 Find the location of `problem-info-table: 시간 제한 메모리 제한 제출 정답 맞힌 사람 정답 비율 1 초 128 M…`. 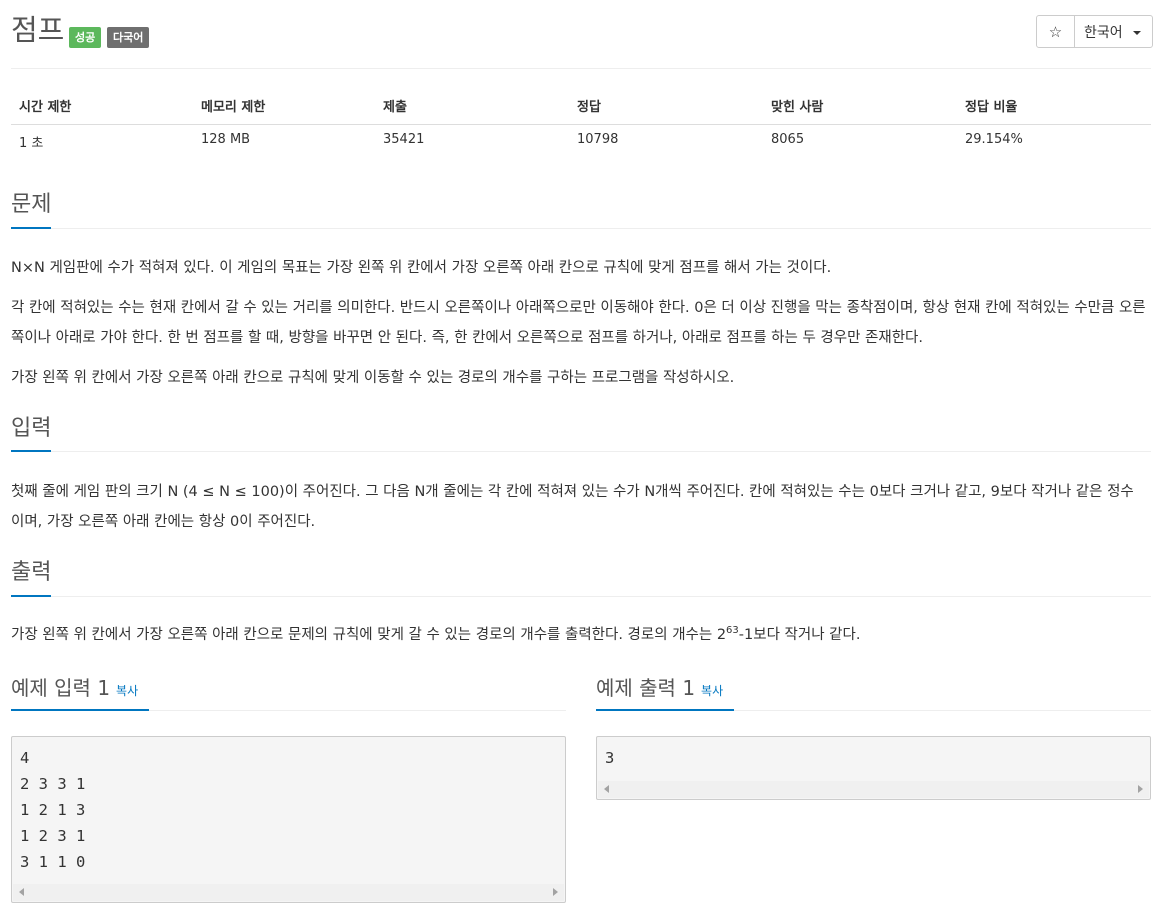

problem-info-table: 시간 제한 메모리 제한 제출 정답 맞힌 사람 정답 비율 1 초 128 M… is located at coordinates (581, 118).